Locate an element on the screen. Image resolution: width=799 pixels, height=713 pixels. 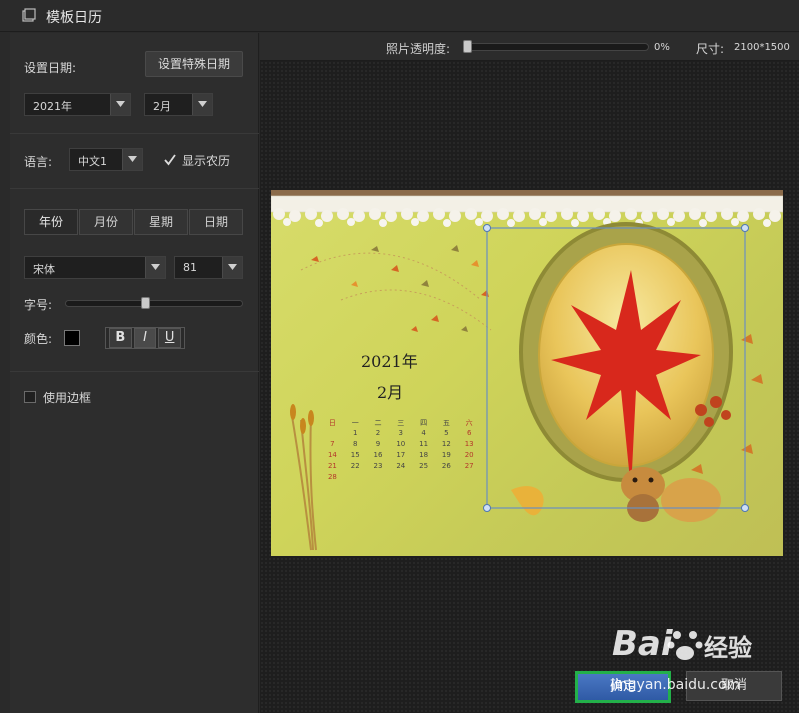
photo-opacity-slider-track is located at coordinates (556, 47).